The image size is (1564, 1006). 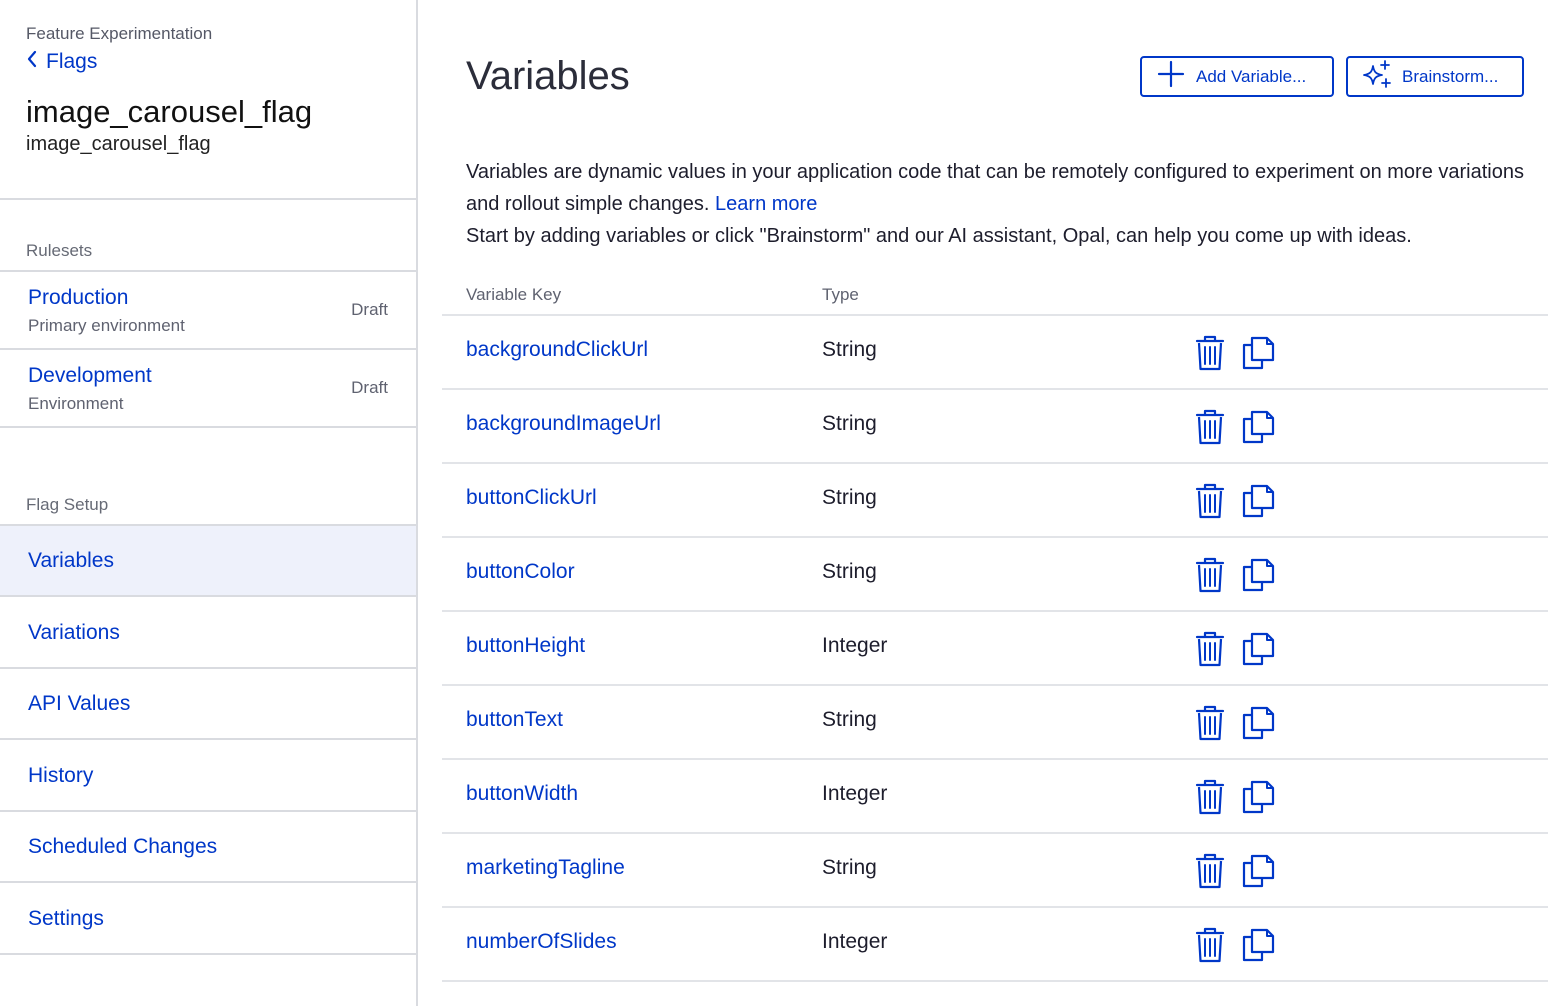 I want to click on variable-key-link: numberOfSlides, so click(x=541, y=942).